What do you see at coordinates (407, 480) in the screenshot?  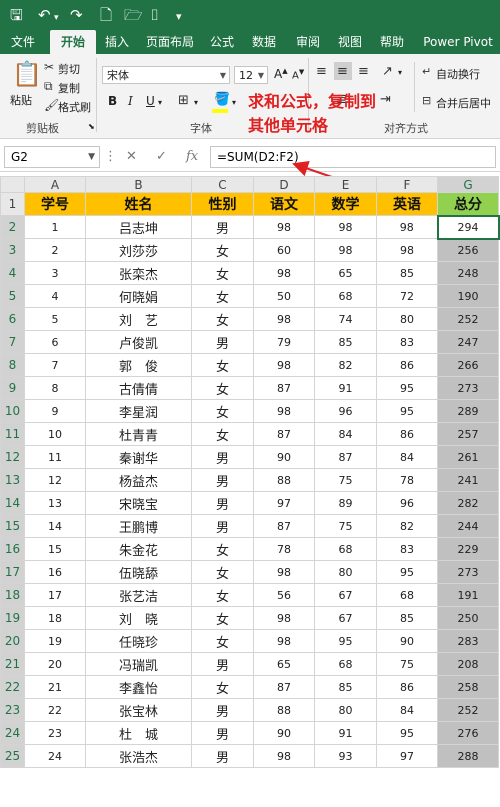 I see `english-score-cell: 78` at bounding box center [407, 480].